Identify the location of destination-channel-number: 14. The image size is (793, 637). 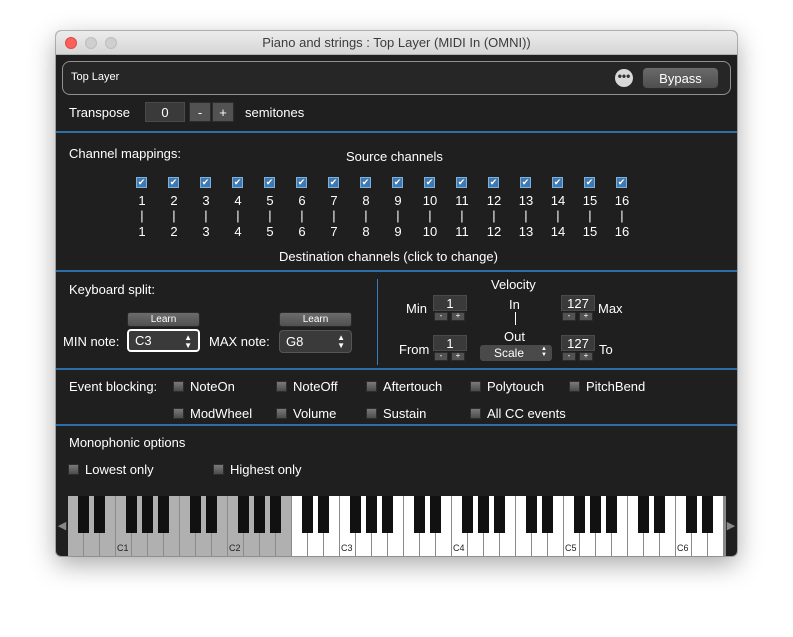
(558, 231).